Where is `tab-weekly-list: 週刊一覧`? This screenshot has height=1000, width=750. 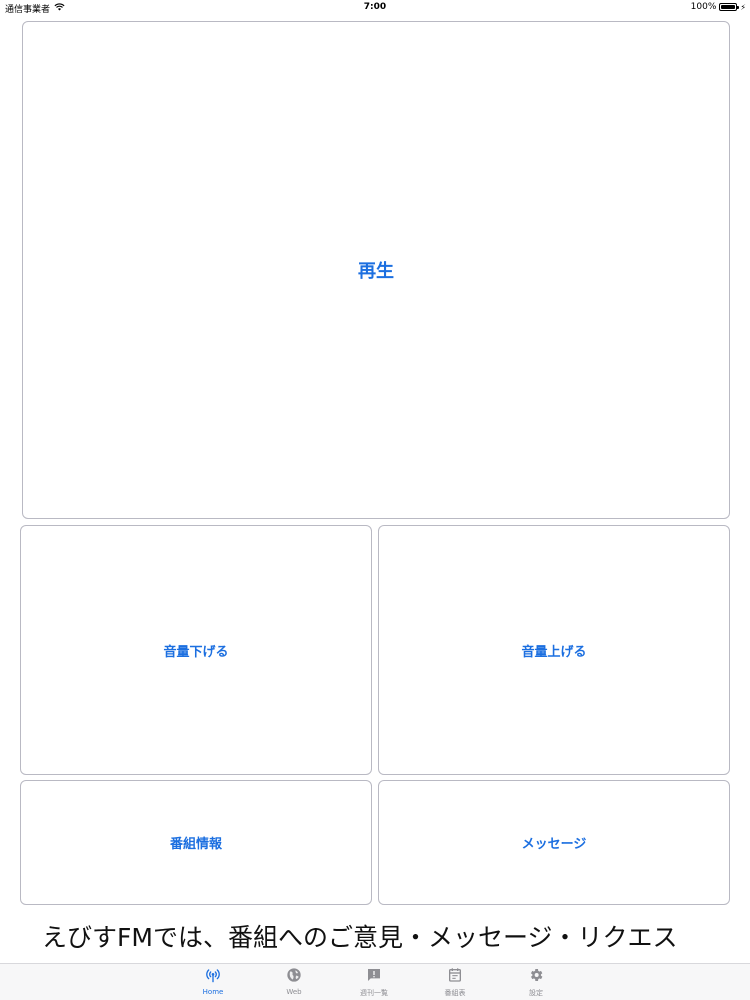 tab-weekly-list: 週刊一覧 is located at coordinates (374, 983).